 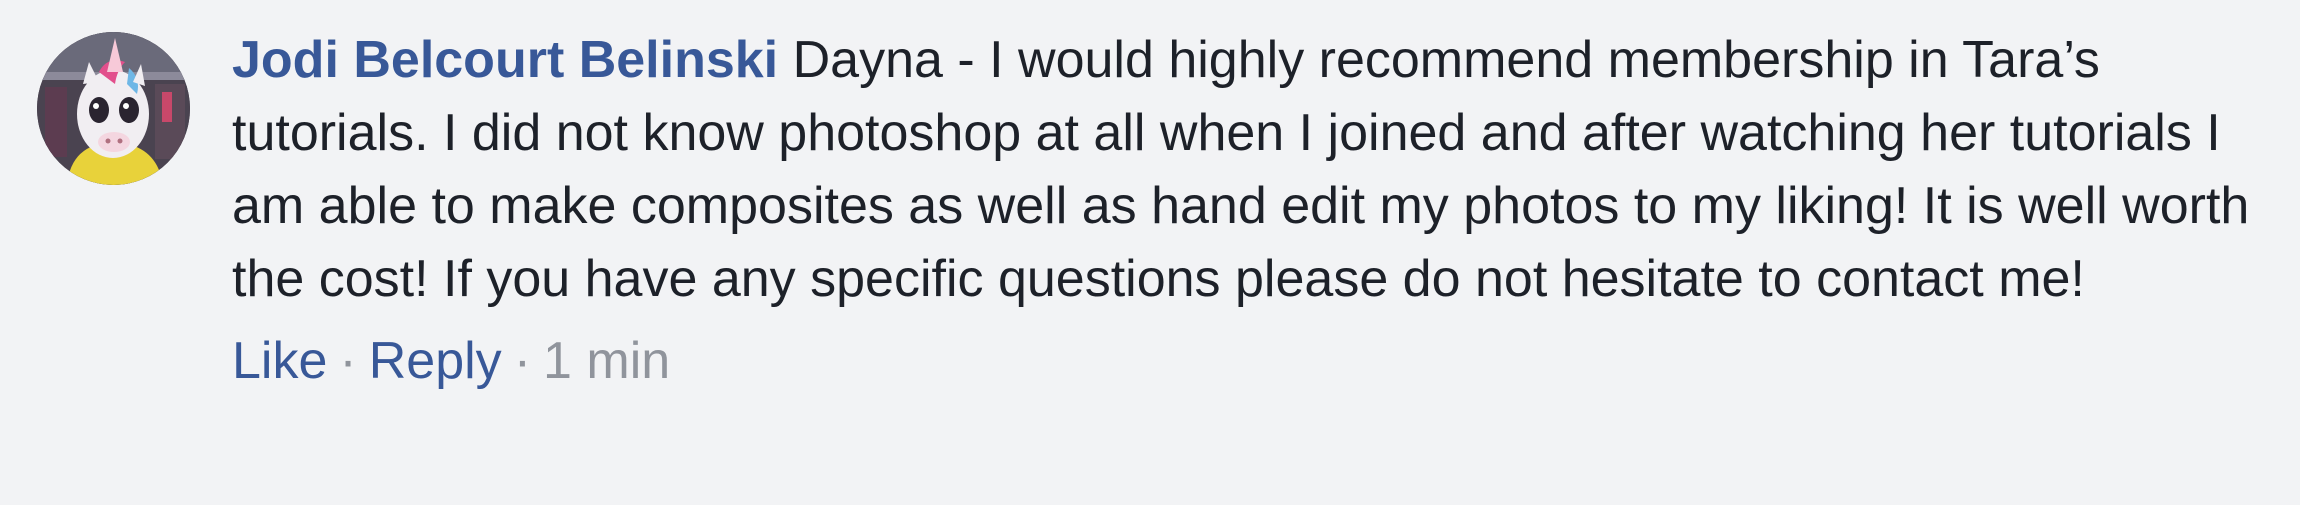 What do you see at coordinates (435, 361) in the screenshot?
I see `reply-button: Reply` at bounding box center [435, 361].